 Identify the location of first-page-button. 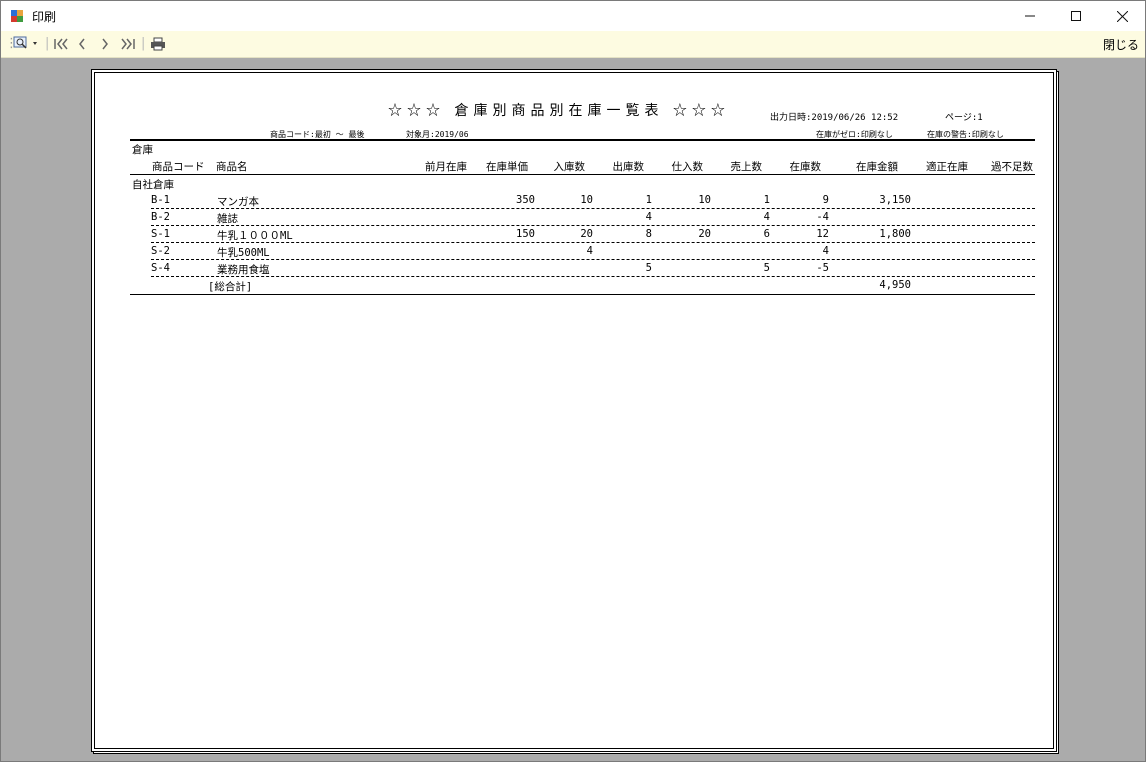
(61, 44).